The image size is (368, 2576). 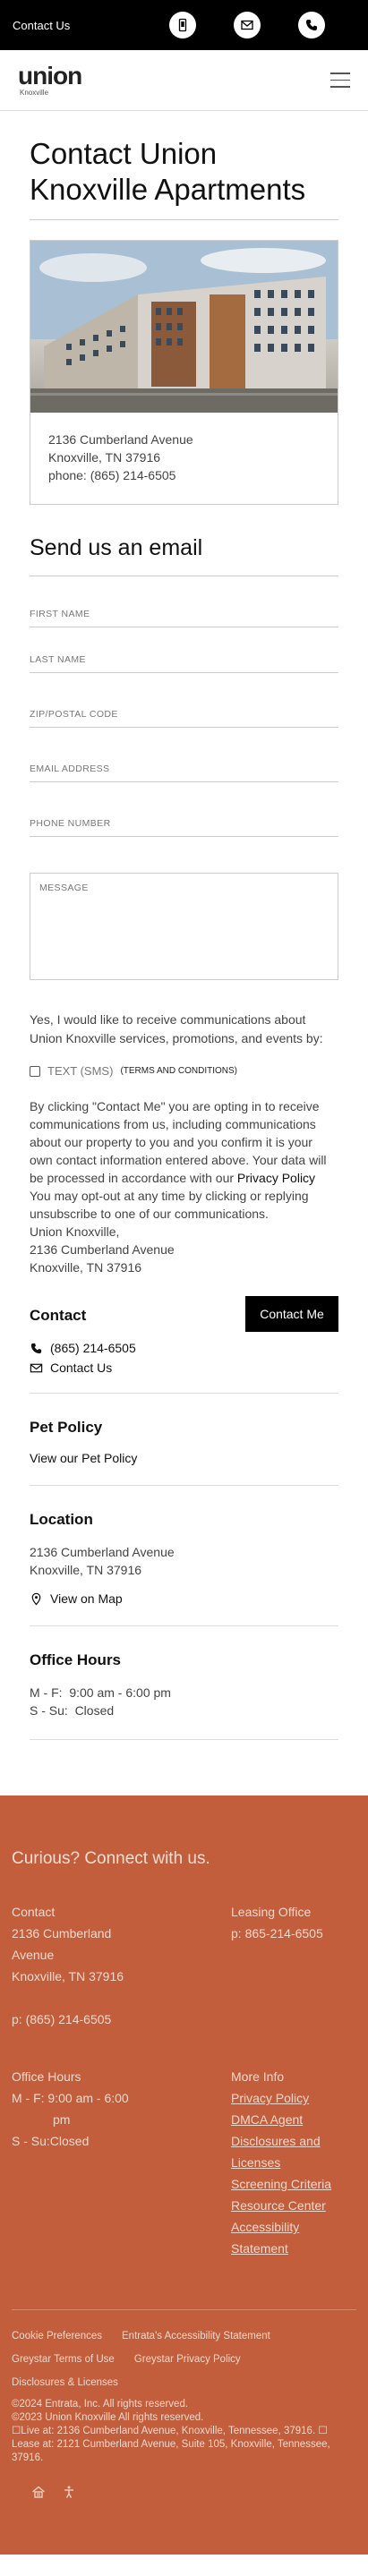 What do you see at coordinates (184, 475) in the screenshot?
I see `property-phone: phone: (865) 214-6505` at bounding box center [184, 475].